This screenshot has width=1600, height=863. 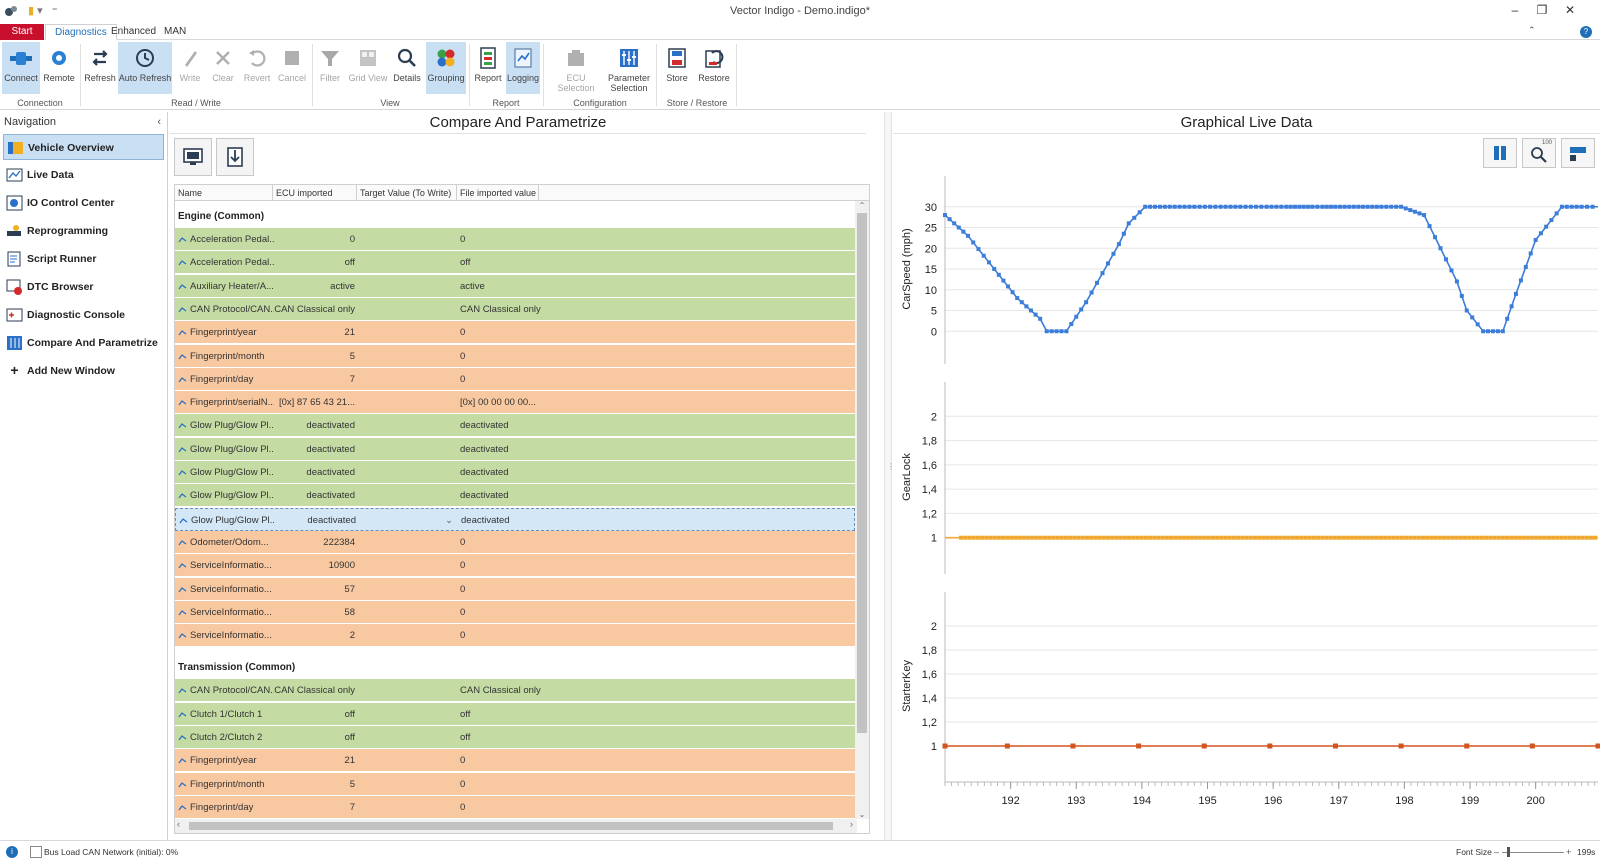 I want to click on table-row: Clutch 1/Clutch 1 off off, so click(x=515, y=714).